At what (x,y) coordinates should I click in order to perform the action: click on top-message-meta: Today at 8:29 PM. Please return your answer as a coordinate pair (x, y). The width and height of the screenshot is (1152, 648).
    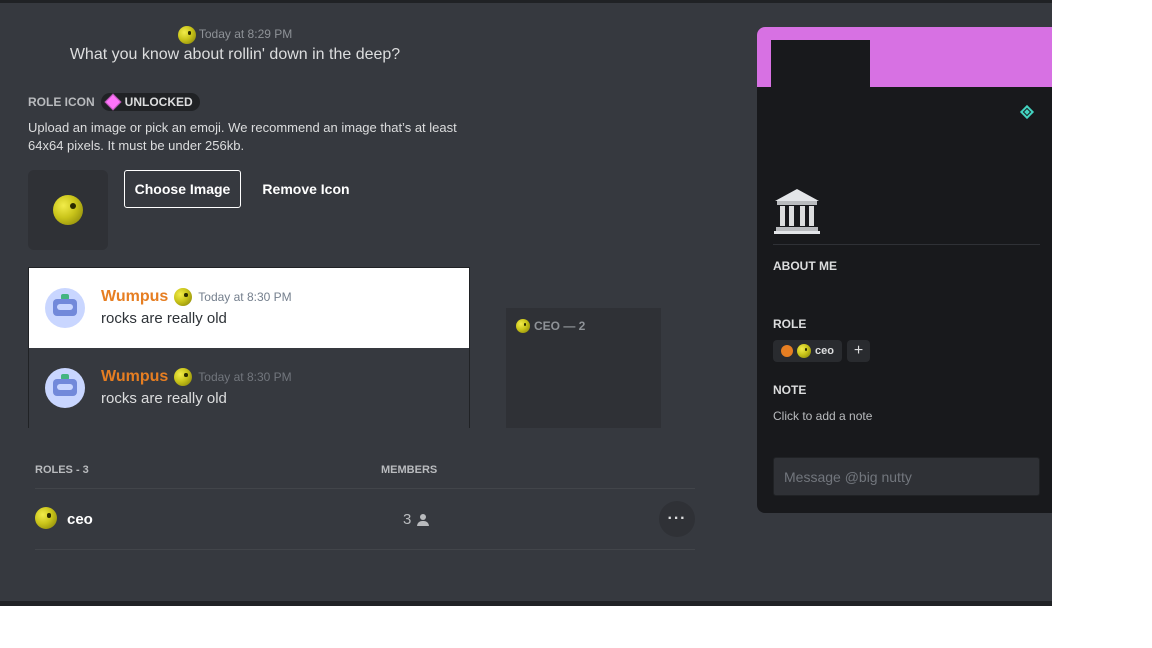
    Looking at the image, I should click on (235, 35).